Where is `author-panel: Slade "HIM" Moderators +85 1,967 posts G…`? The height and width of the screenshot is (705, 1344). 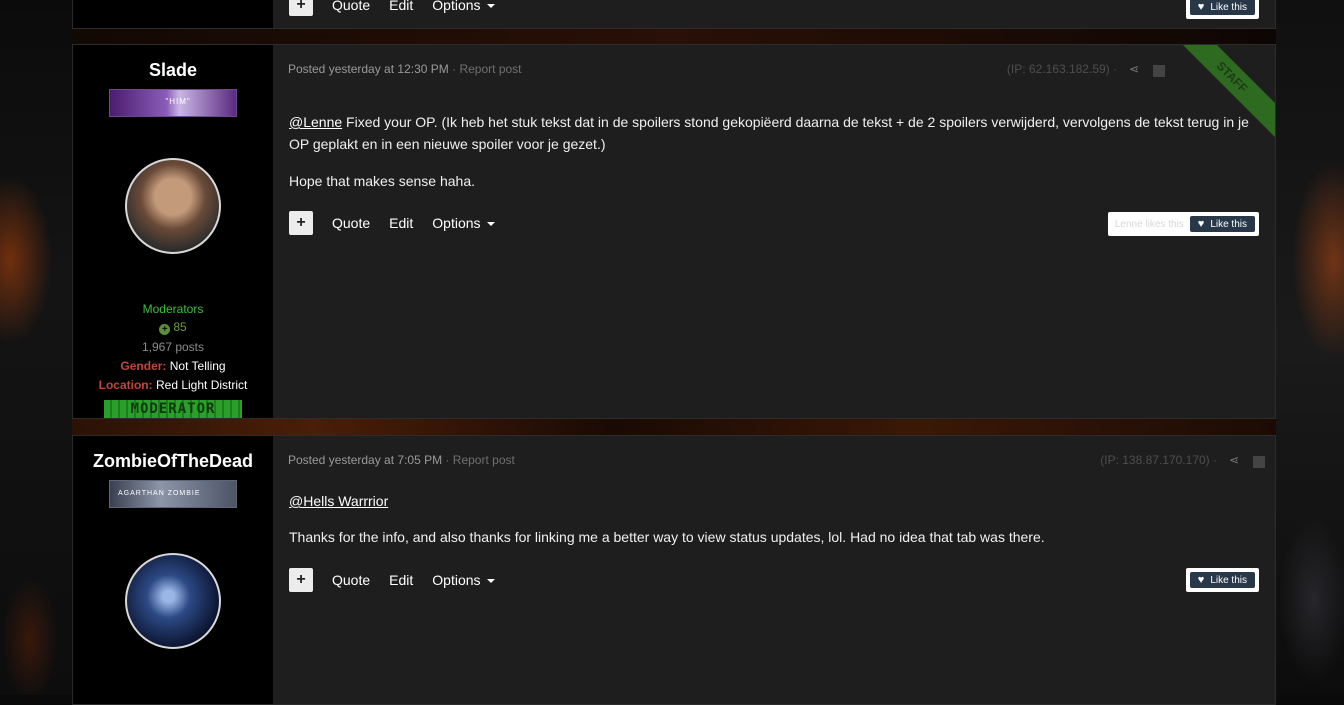
author-panel: Slade "HIM" Moderators +85 1,967 posts G… is located at coordinates (173, 231).